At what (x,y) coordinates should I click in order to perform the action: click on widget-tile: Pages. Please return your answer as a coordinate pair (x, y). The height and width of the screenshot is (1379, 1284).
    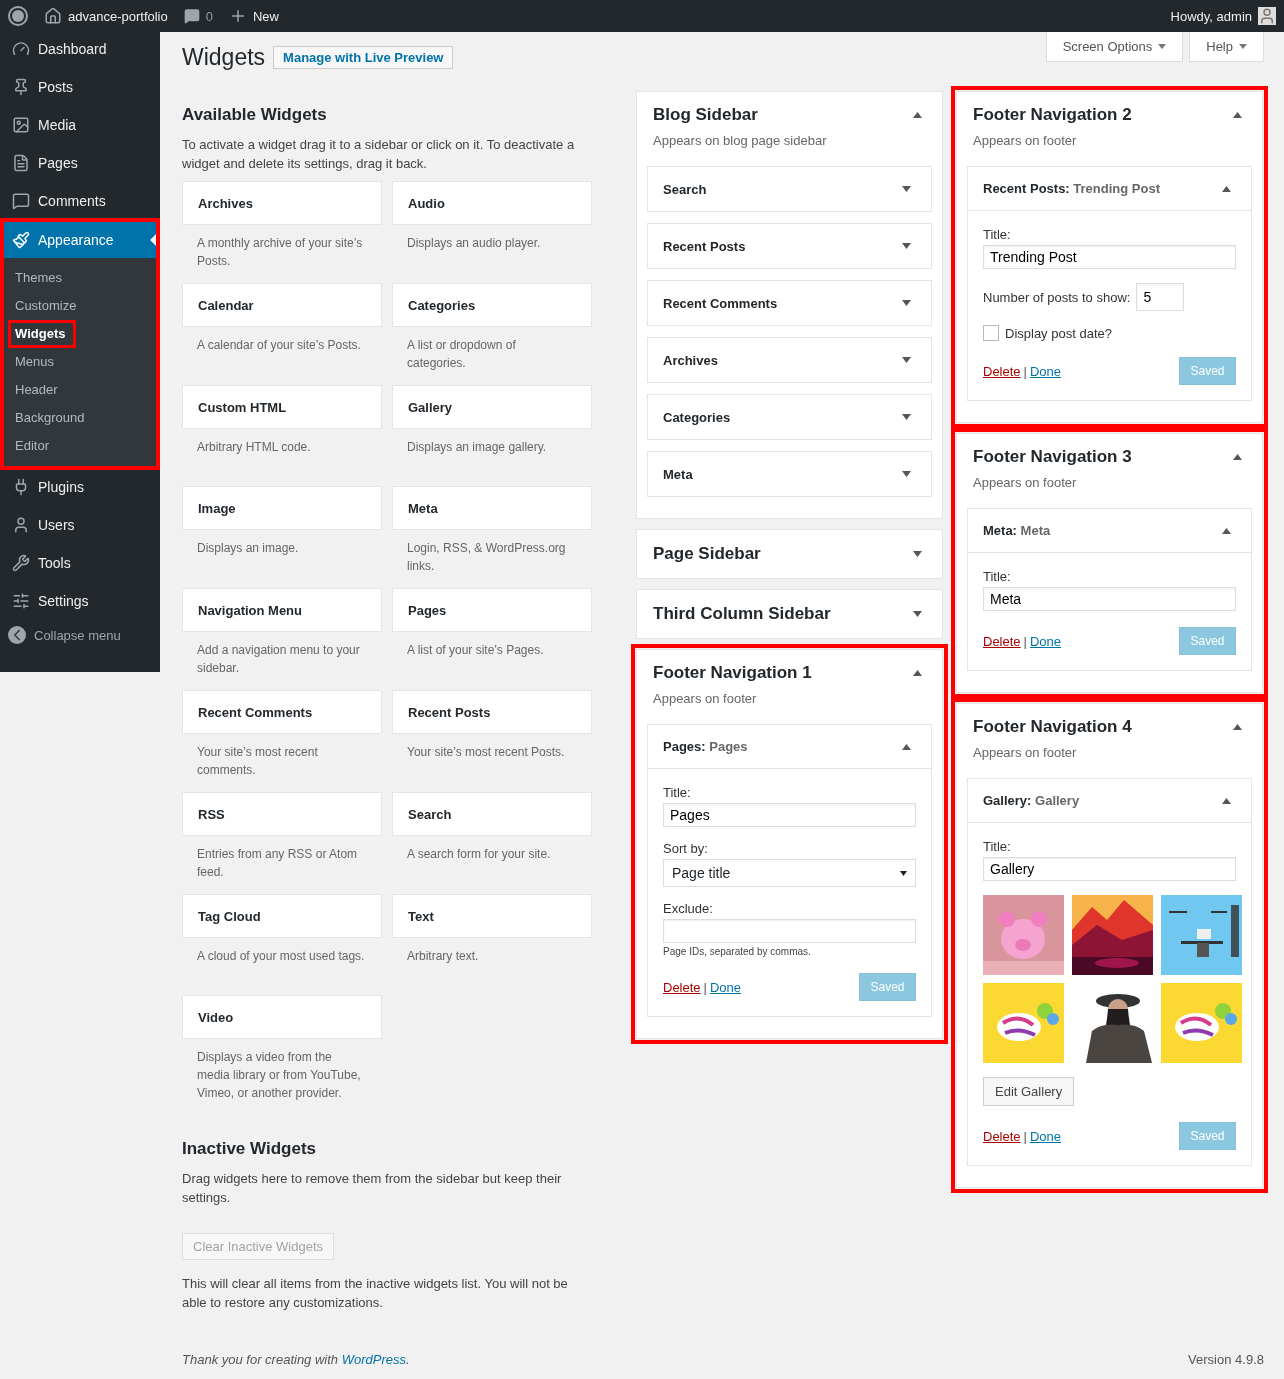
    Looking at the image, I should click on (492, 610).